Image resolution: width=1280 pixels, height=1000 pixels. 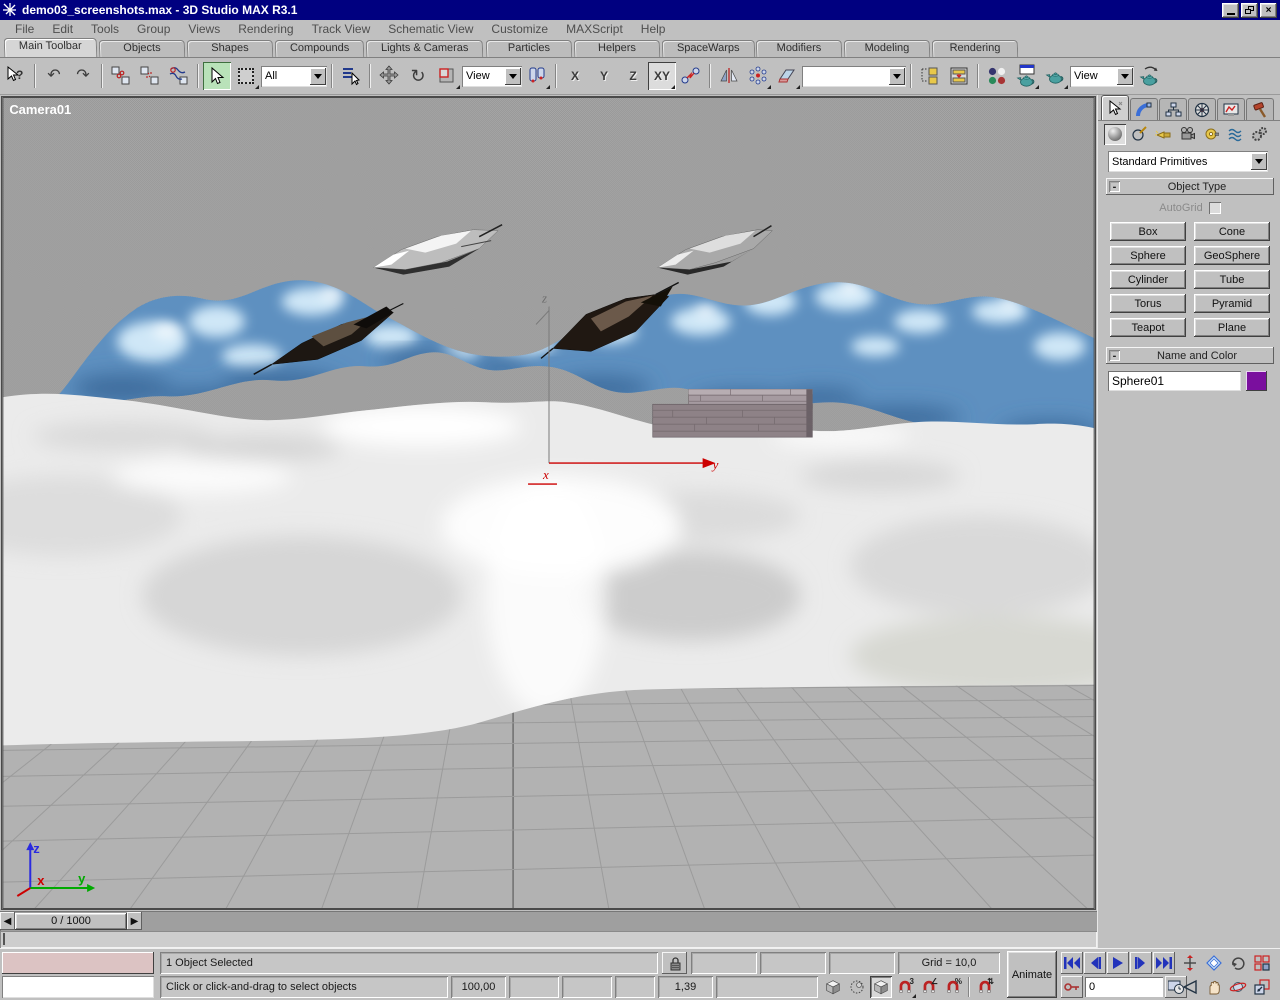 What do you see at coordinates (1237, 987) in the screenshot?
I see `arc-rotate-button` at bounding box center [1237, 987].